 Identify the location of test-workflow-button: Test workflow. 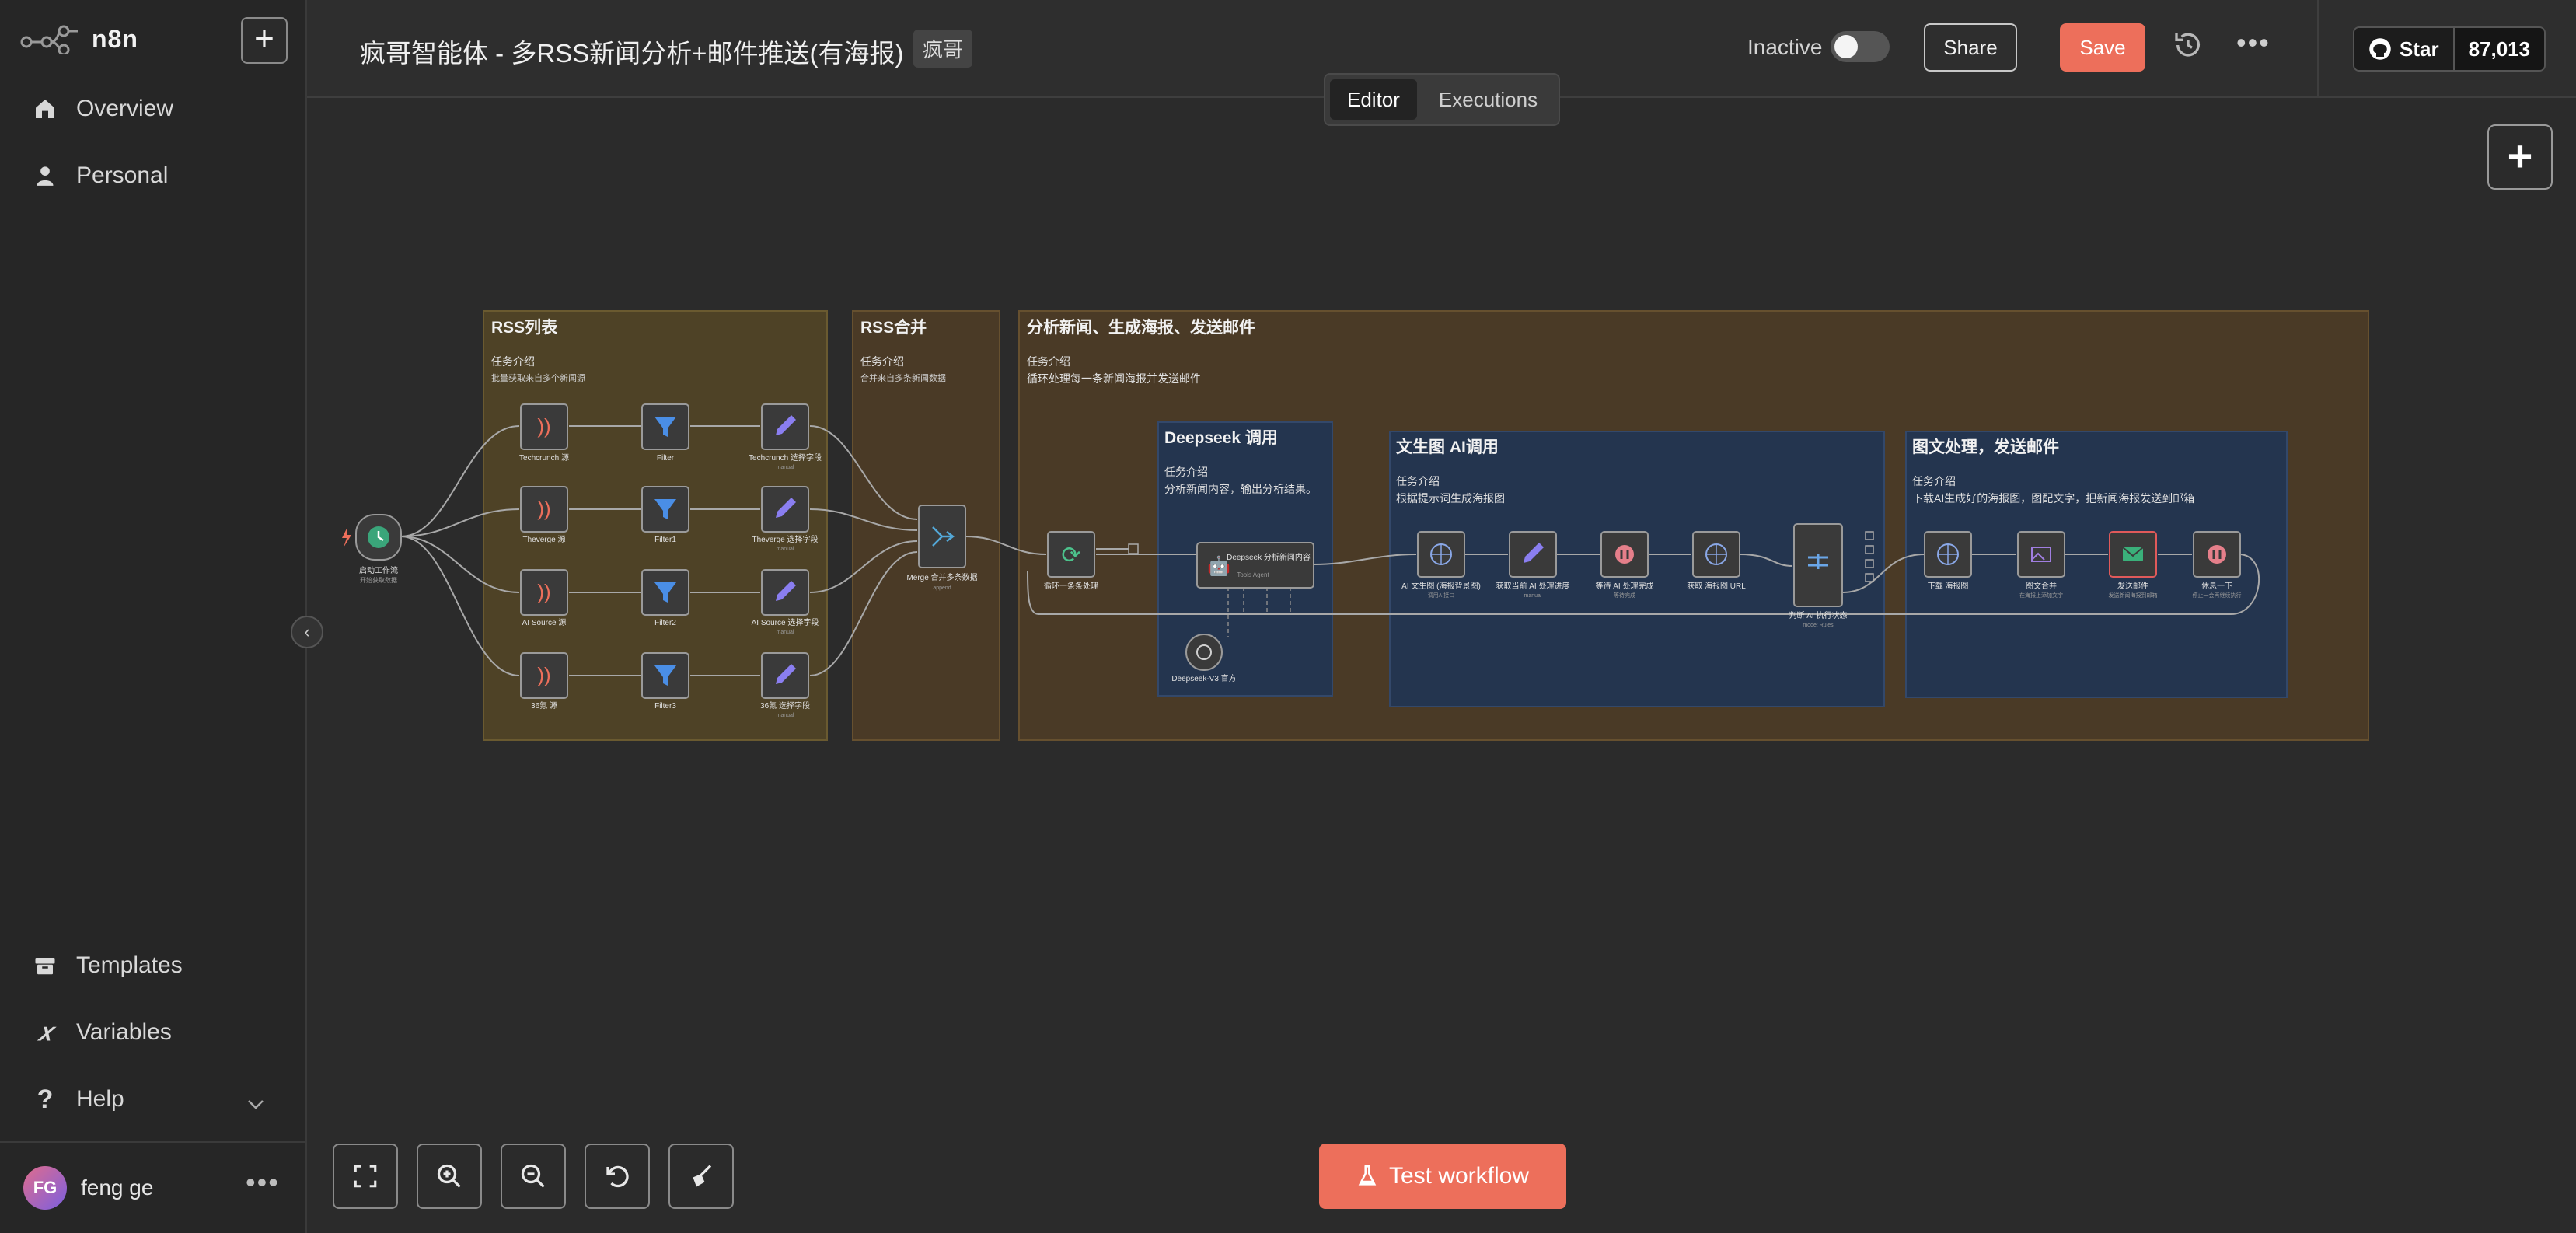
(1443, 1176).